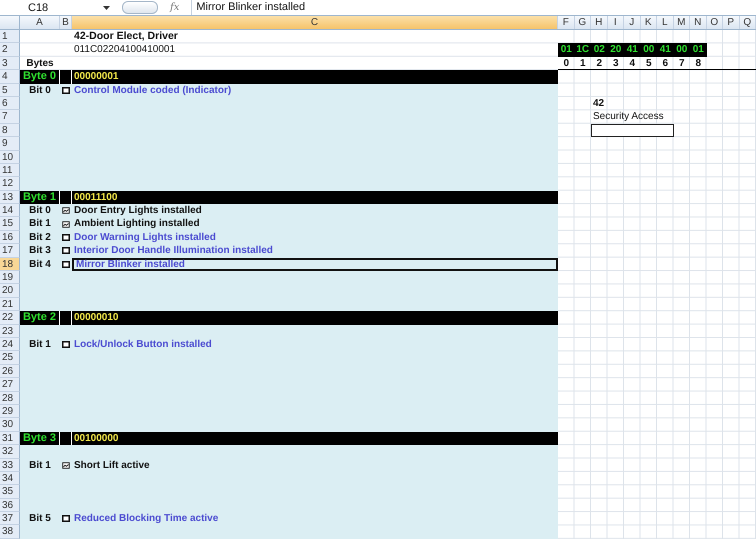 This screenshot has height=547, width=756. I want to click on row-header: 32, so click(10, 451).